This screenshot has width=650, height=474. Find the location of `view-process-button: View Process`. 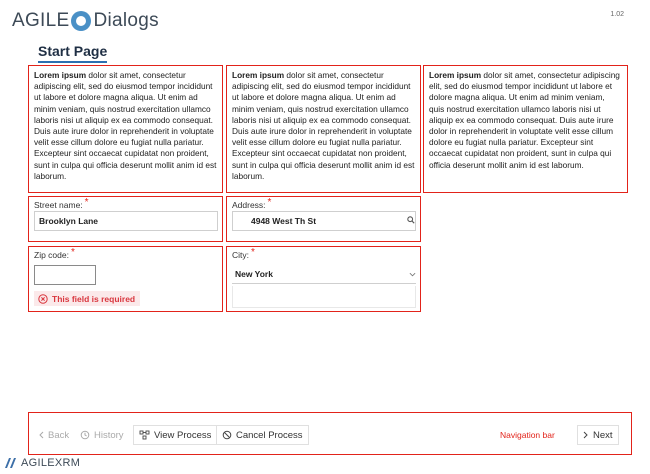

view-process-button: View Process is located at coordinates (175, 435).